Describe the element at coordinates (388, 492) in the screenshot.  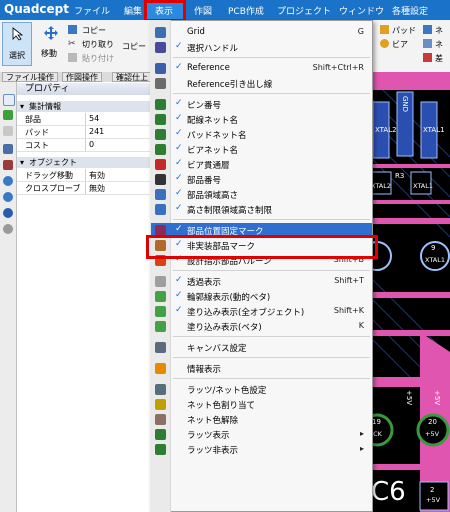
I see `board-label-large: C6` at that location.